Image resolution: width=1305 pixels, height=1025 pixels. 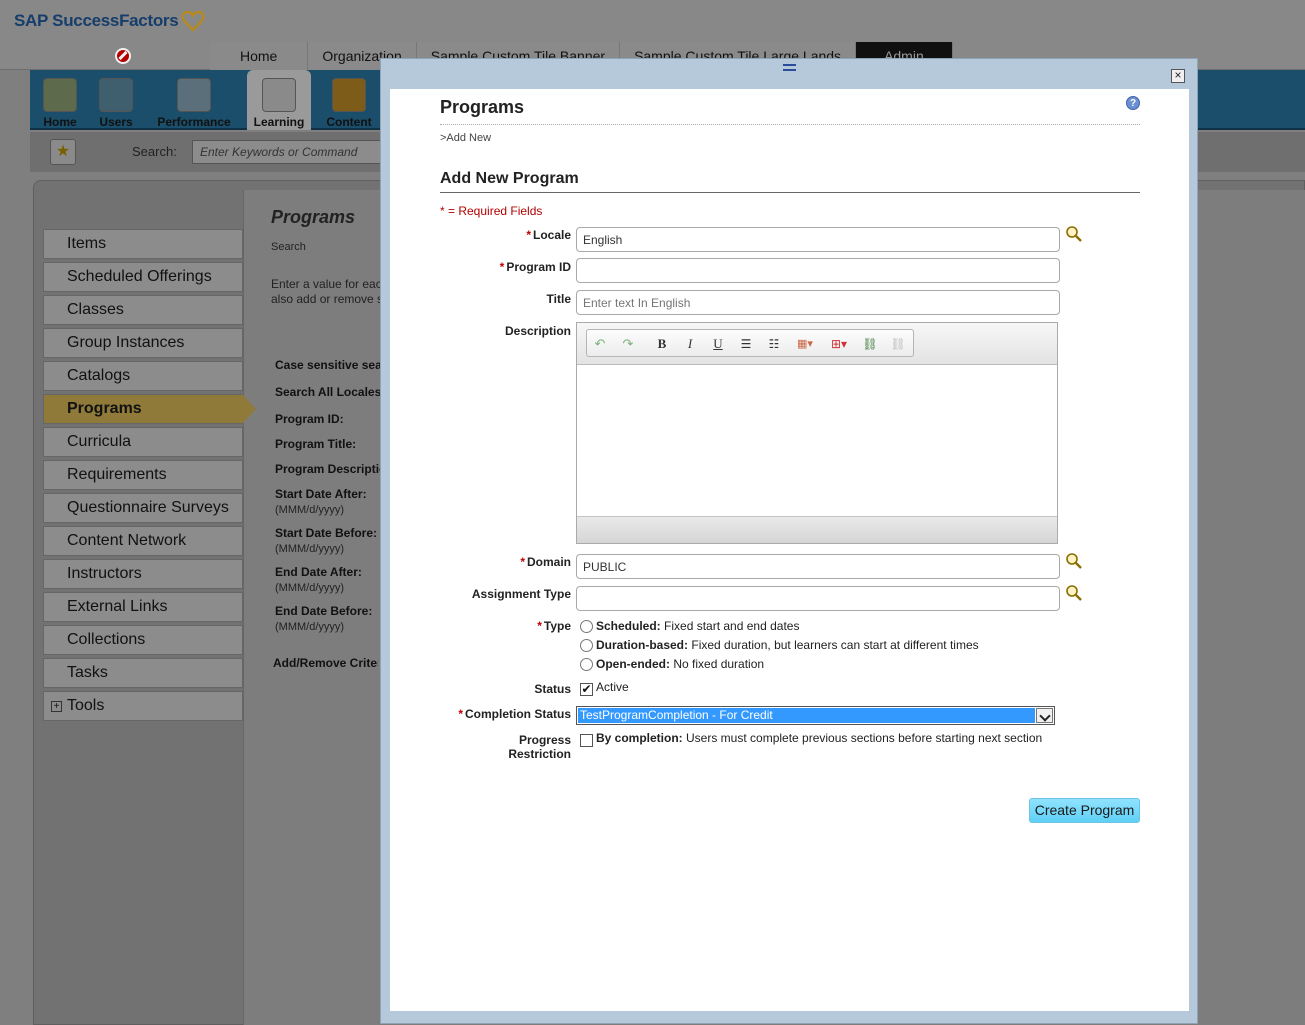 What do you see at coordinates (143, 244) in the screenshot?
I see `sidebar-item-items: Items` at bounding box center [143, 244].